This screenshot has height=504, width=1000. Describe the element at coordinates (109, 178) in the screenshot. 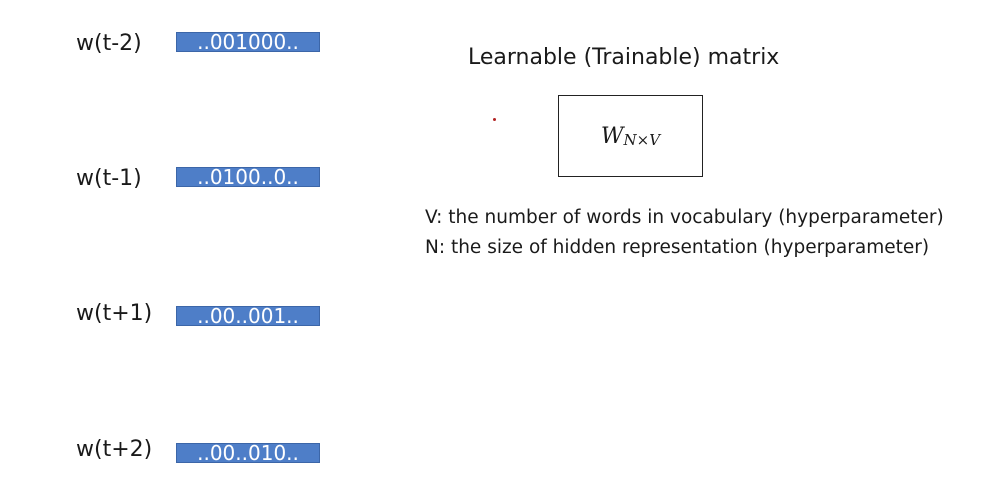

I see `word-label-t-minus-1: w(t-1)` at that location.